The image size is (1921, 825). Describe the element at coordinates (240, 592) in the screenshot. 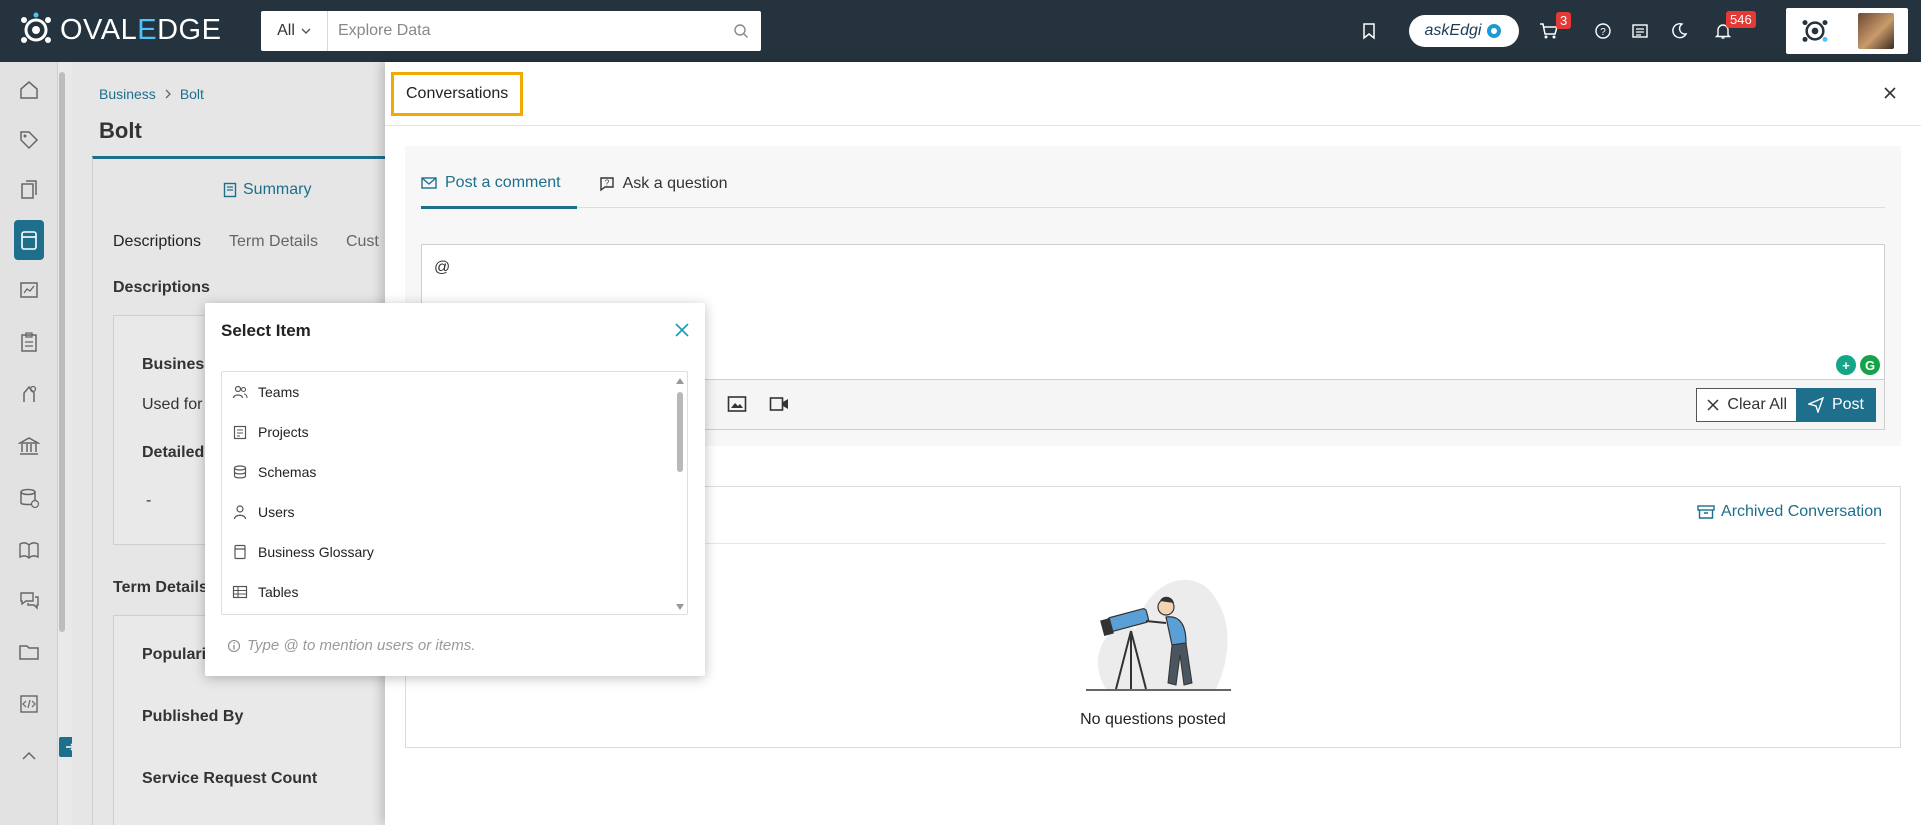

I see `tables-icon` at that location.